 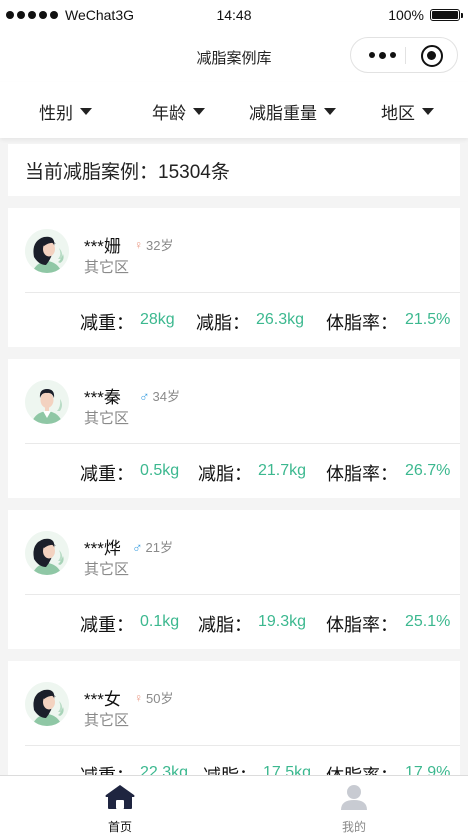 What do you see at coordinates (160, 698) in the screenshot?
I see `case-age: 50岁` at bounding box center [160, 698].